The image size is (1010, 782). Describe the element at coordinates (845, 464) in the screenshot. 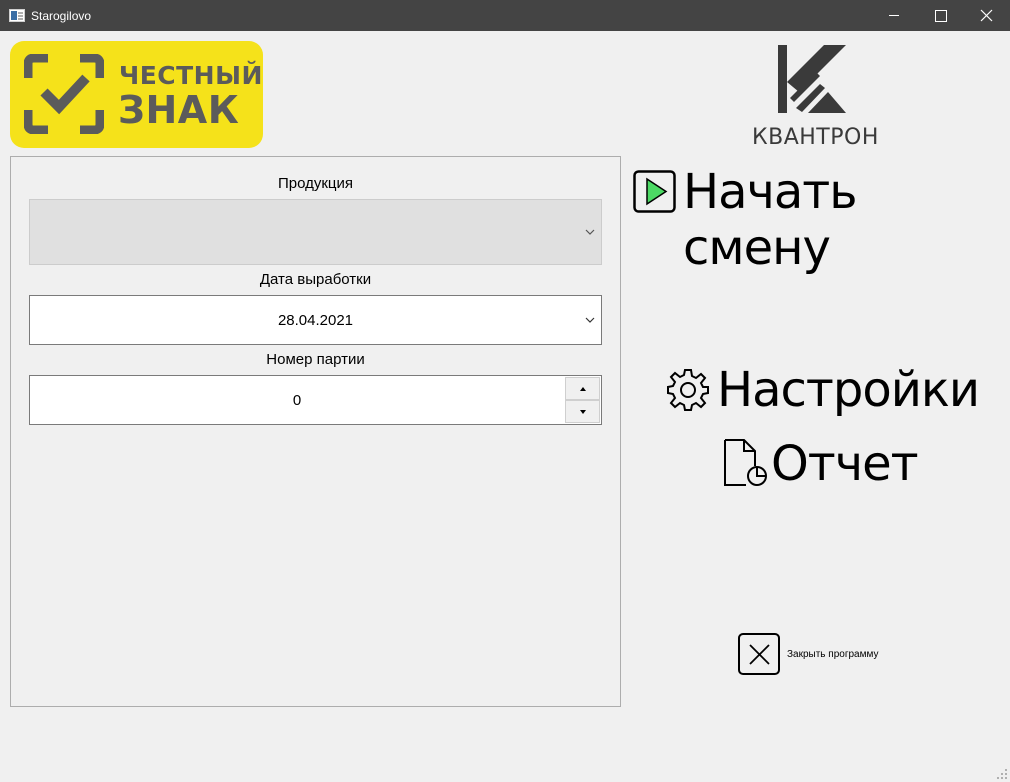

I see `report-label: Отчет` at that location.